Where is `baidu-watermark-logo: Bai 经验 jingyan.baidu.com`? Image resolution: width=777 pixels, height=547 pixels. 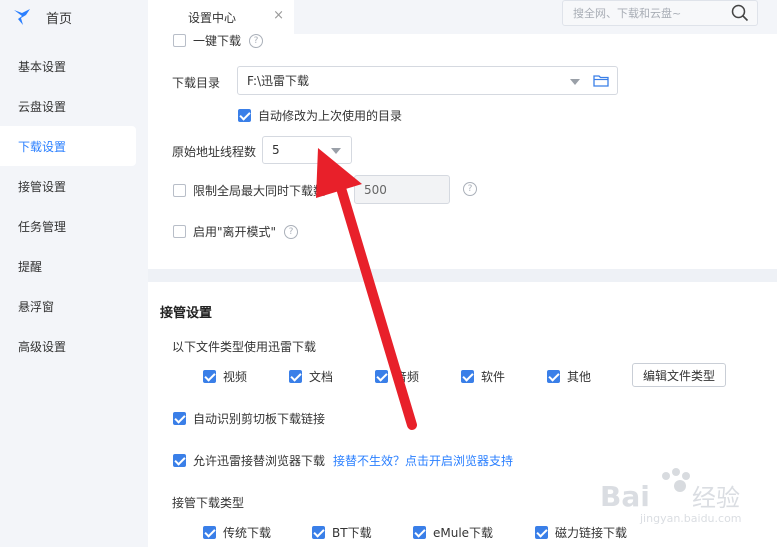 baidu-watermark-logo: Bai 经验 jingyan.baidu.com is located at coordinates (671, 496).